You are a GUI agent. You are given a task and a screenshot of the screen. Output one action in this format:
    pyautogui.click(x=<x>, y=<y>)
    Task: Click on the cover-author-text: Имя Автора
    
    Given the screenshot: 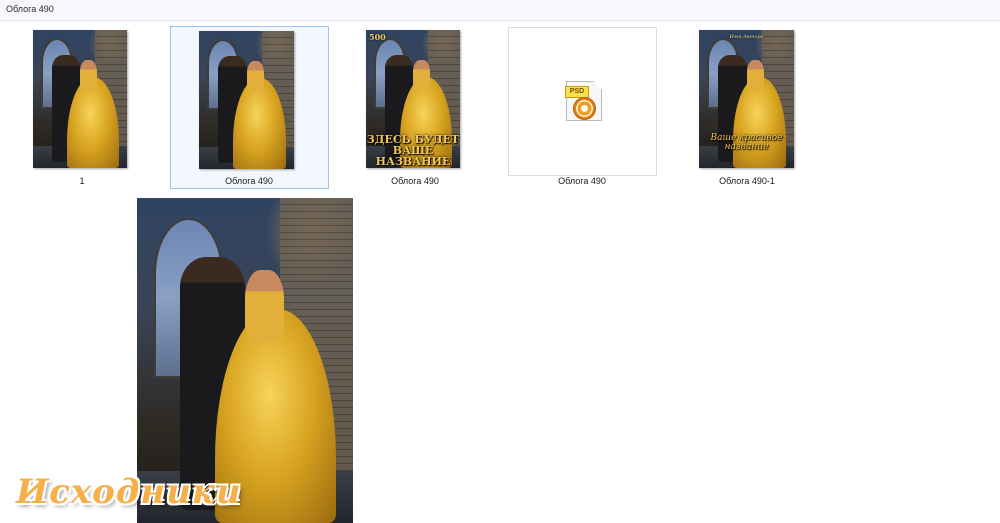 What is the action you would take?
    pyautogui.click(x=746, y=37)
    